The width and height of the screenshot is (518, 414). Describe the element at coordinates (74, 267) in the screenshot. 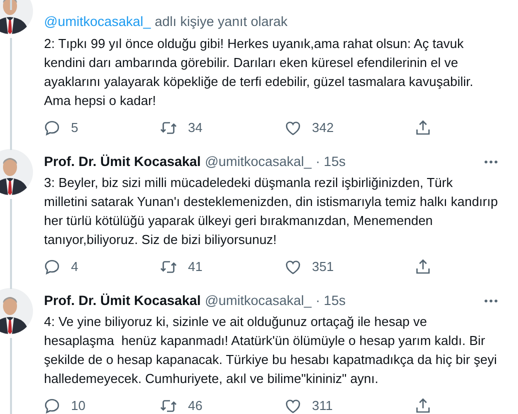

I see `reply-count: 4` at that location.